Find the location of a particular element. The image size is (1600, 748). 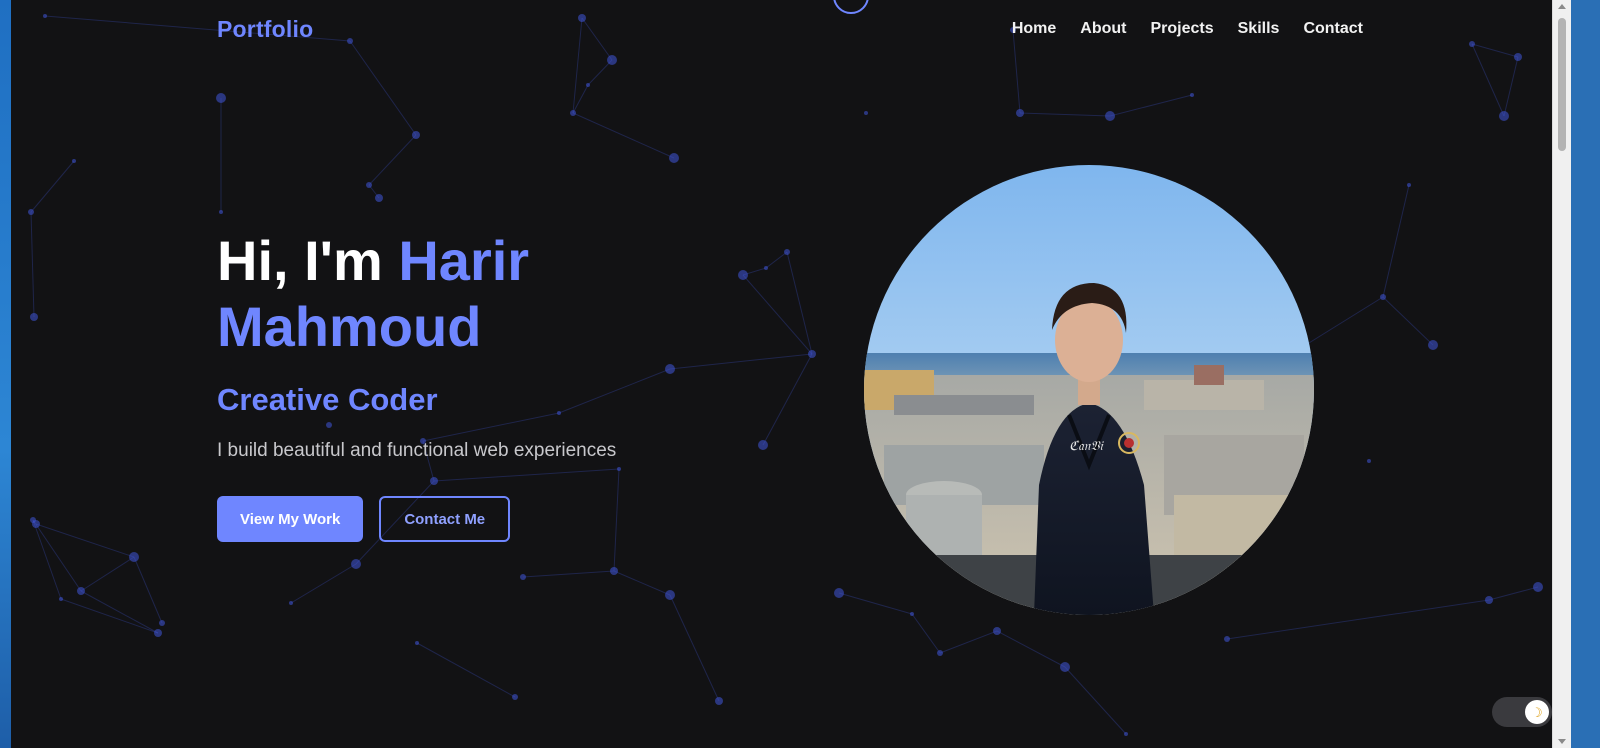

nav-links: Home About Projects Skills Contact is located at coordinates (1187, 29).